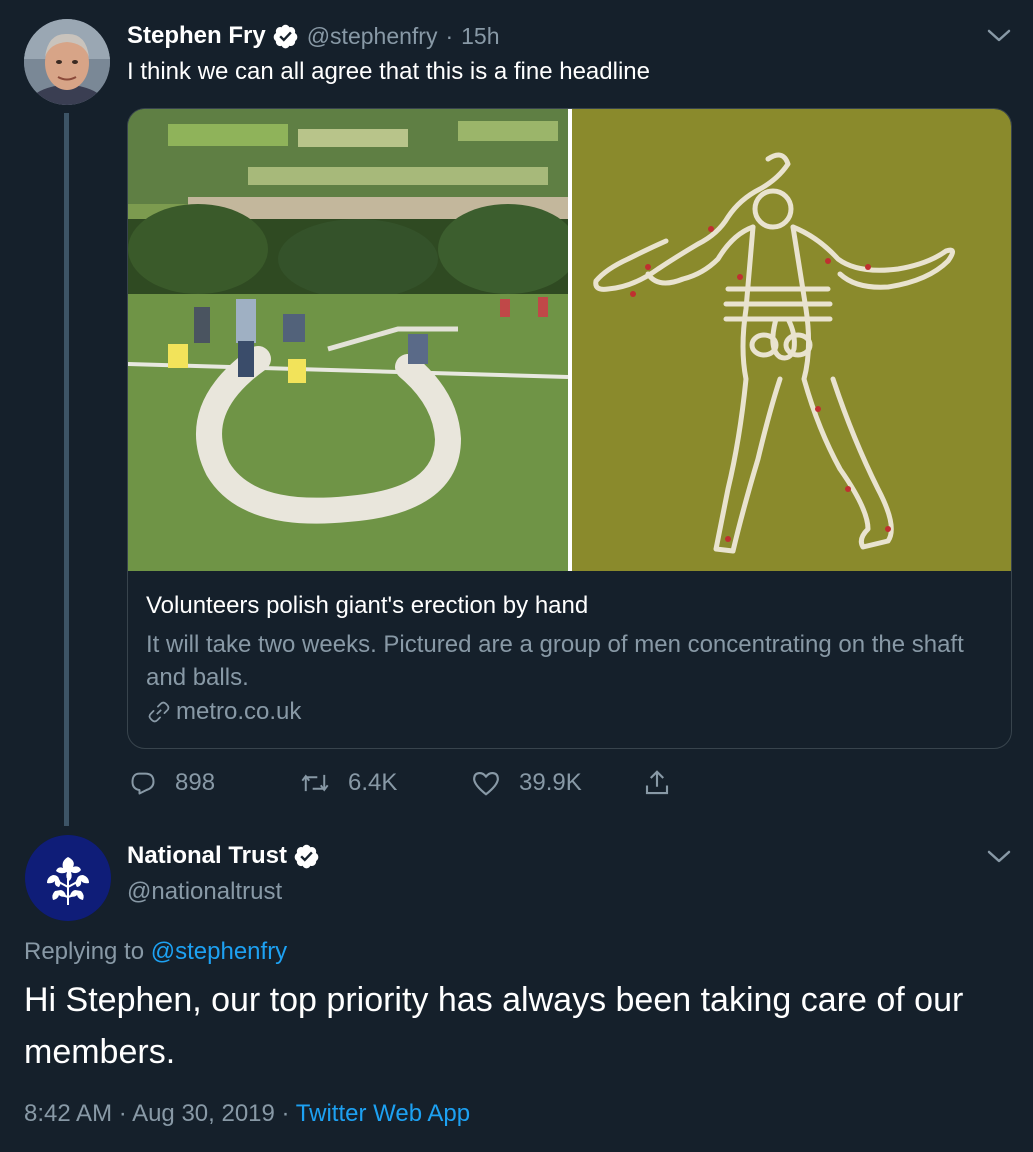 The height and width of the screenshot is (1152, 1033). I want to click on link-icon, so click(159, 712).